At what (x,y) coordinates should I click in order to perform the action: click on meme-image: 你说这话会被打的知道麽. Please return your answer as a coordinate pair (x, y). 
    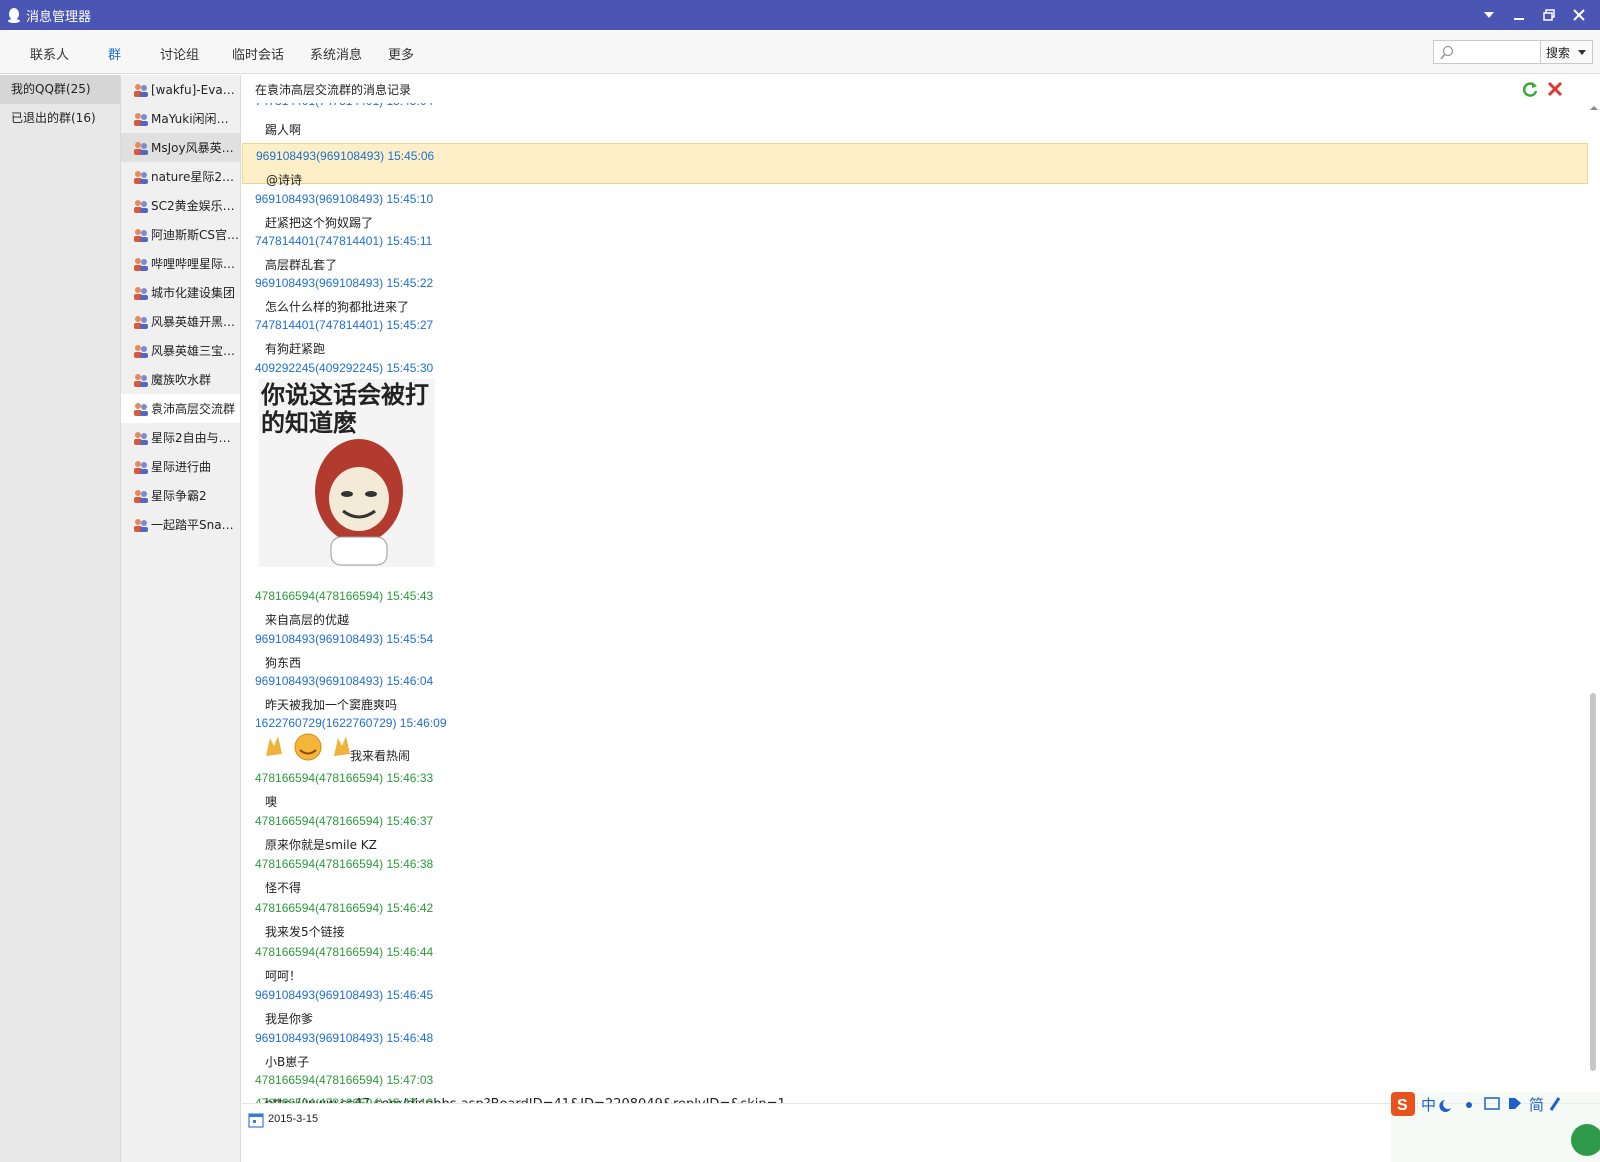
    Looking at the image, I should click on (347, 473).